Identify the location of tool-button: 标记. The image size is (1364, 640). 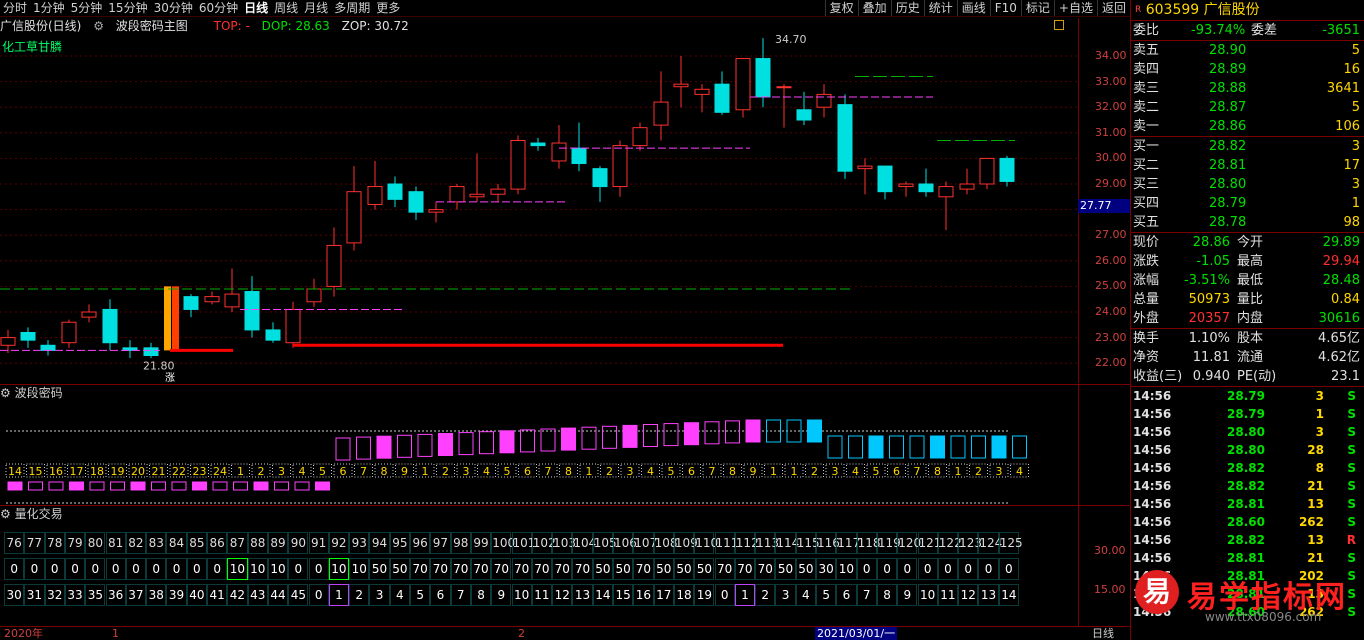
(1037, 8).